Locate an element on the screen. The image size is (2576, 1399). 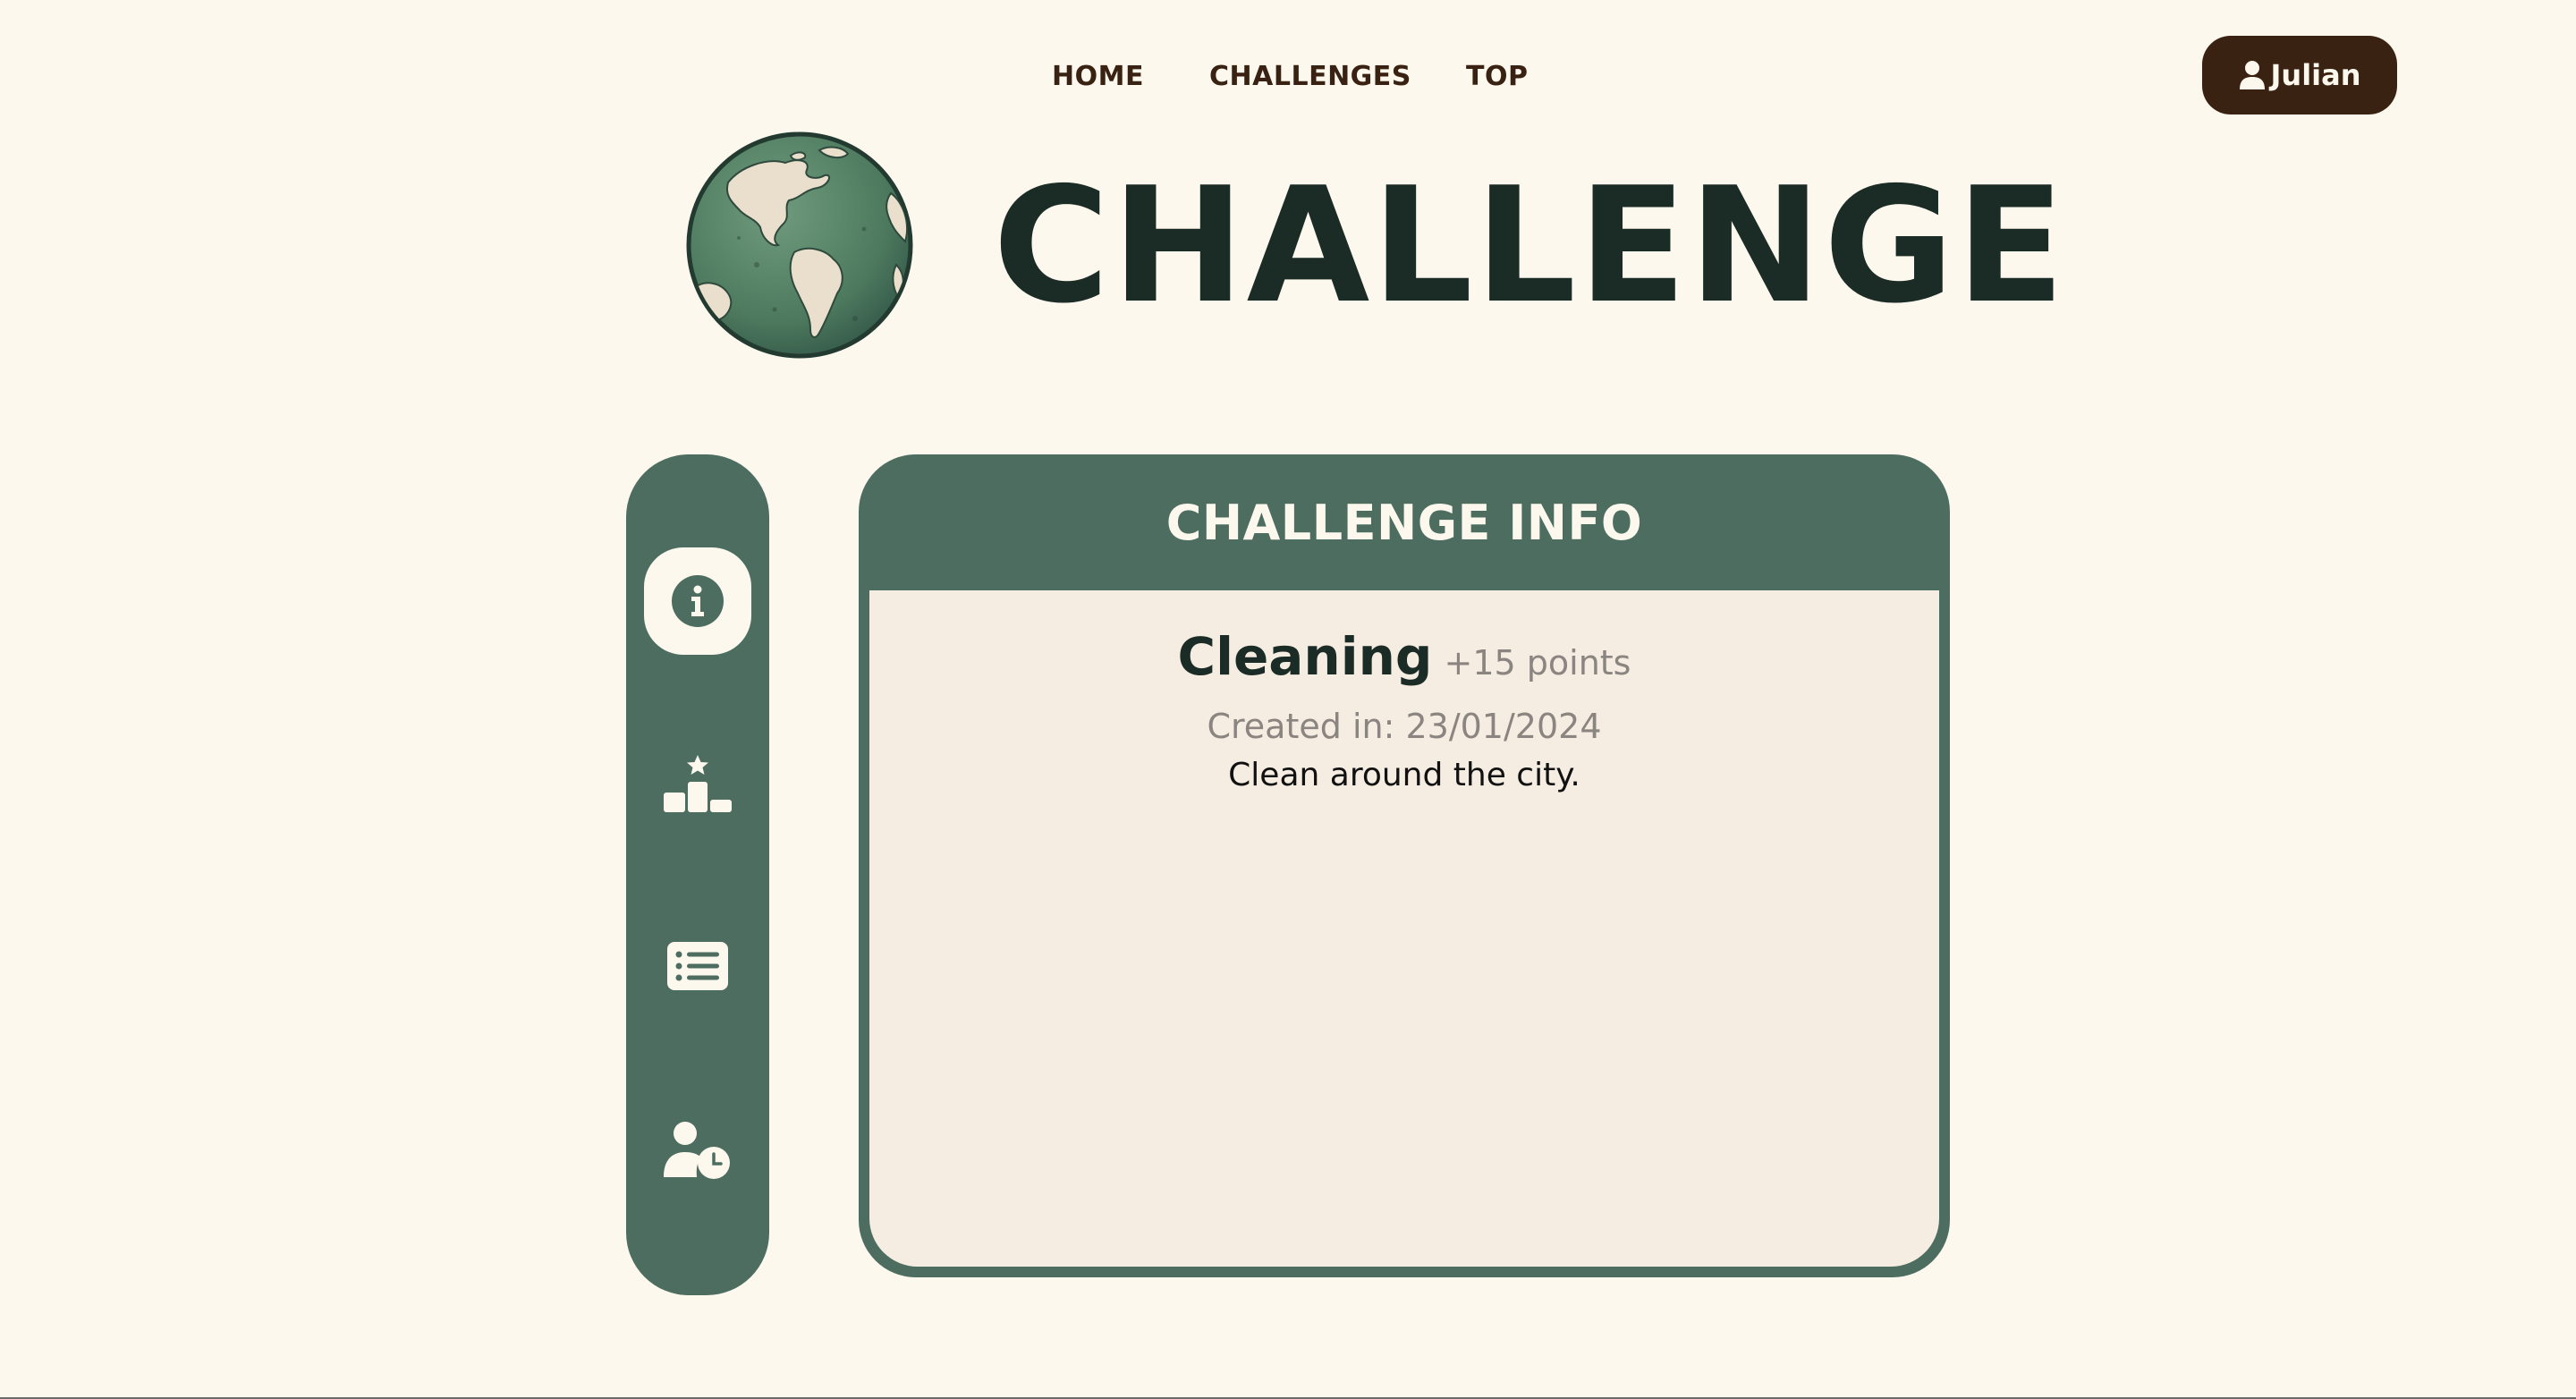
user-clock-icon is located at coordinates (697, 1150).